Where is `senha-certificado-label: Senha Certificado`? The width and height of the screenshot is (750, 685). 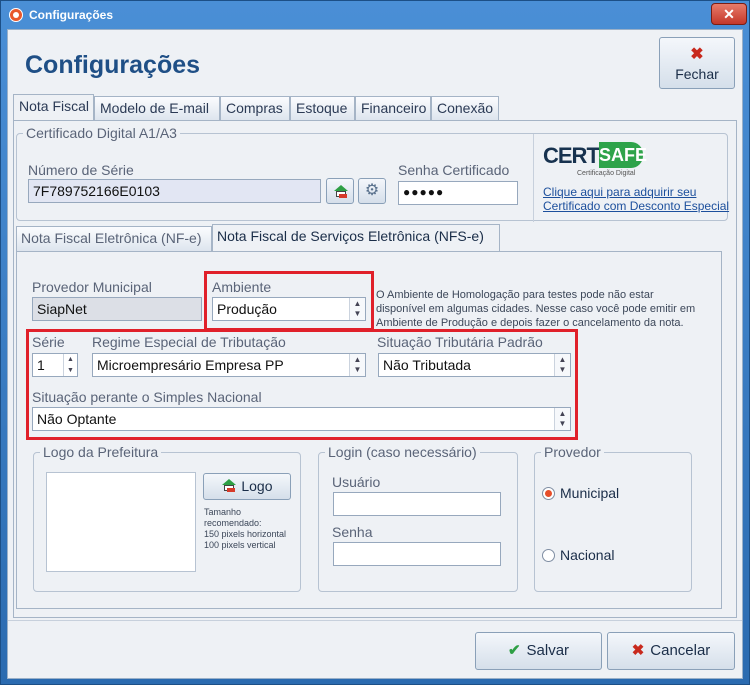 senha-certificado-label: Senha Certificado is located at coordinates (454, 170).